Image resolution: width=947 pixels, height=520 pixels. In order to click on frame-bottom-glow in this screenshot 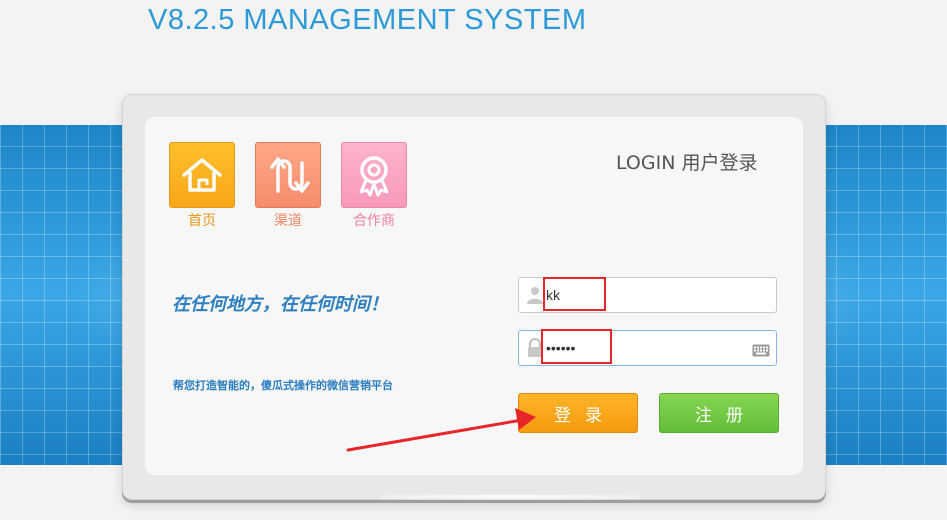, I will do `click(510, 497)`.